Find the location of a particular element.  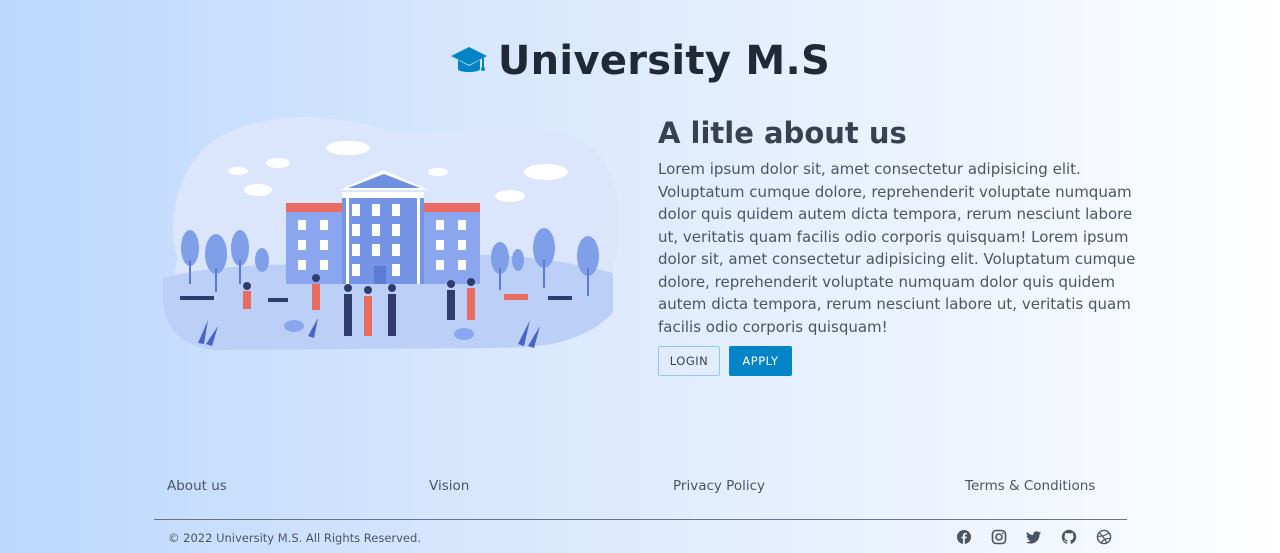

social-links is located at coordinates (1034, 537).